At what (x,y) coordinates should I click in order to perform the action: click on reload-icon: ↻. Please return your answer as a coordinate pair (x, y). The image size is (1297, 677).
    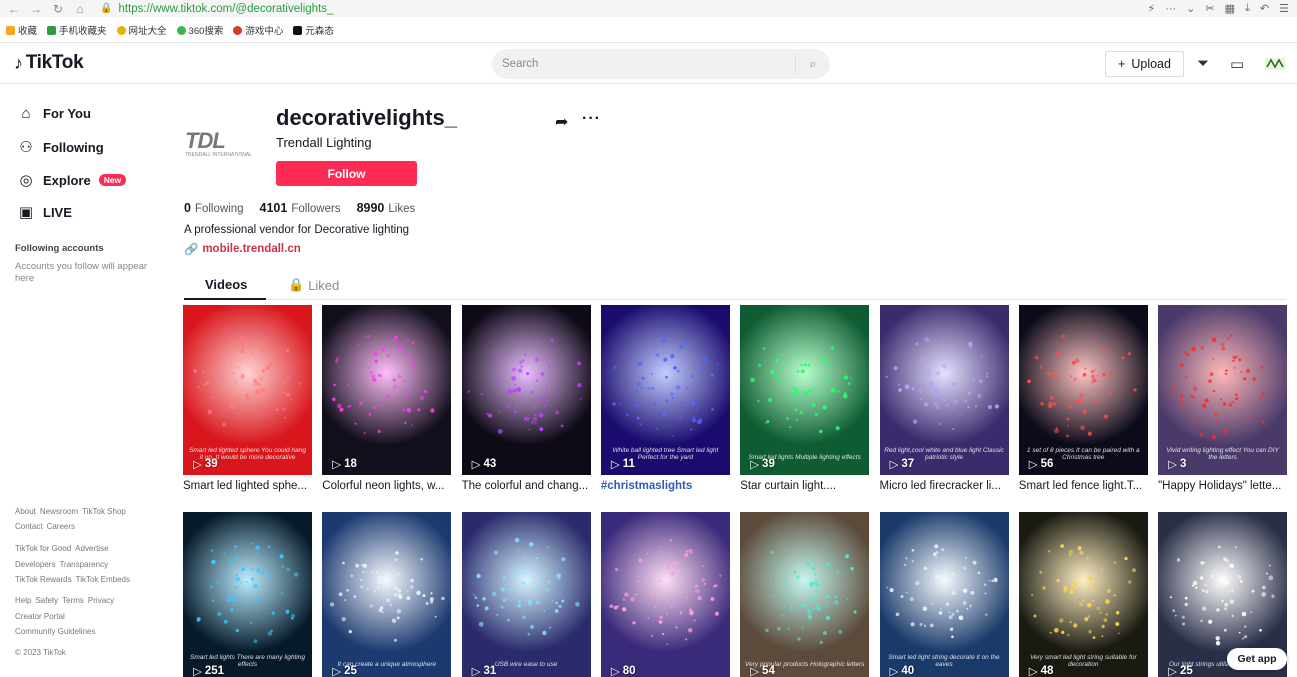
    Looking at the image, I should click on (58, 9).